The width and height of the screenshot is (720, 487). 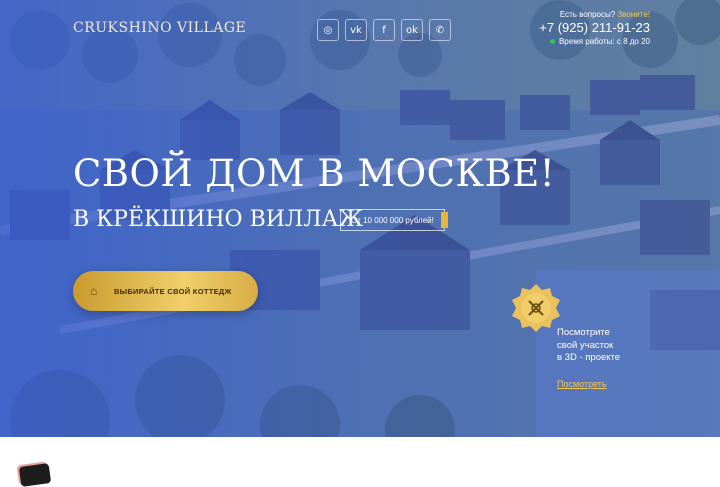 I want to click on viber-icon: ✆, so click(x=440, y=30).